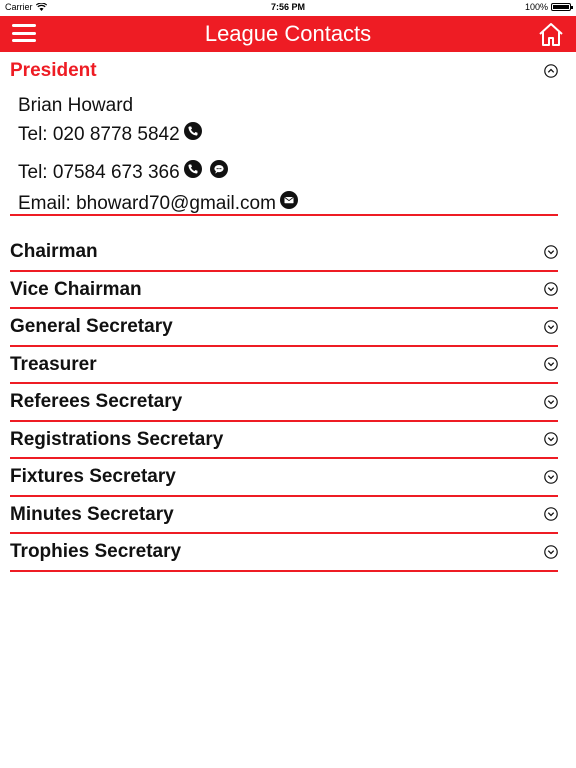  What do you see at coordinates (147, 203) in the screenshot?
I see `email-text: Email: bhoward70@gmail.com` at bounding box center [147, 203].